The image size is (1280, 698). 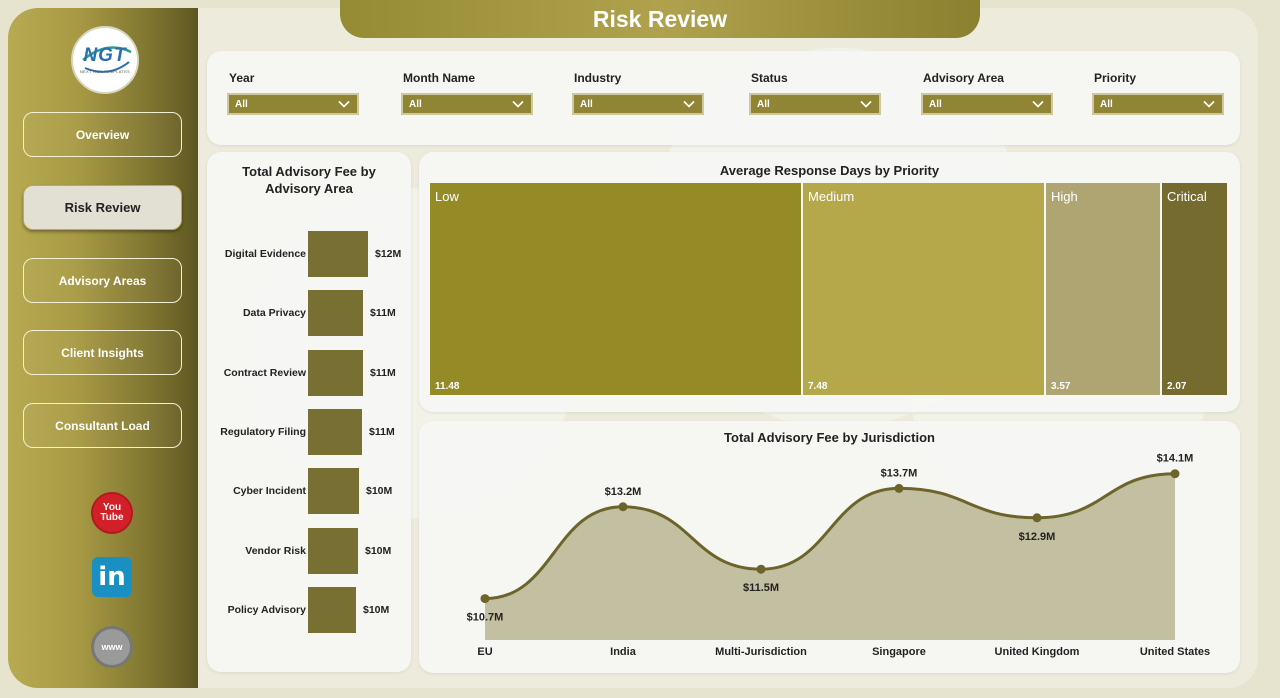 I want to click on area-fill, so click(x=830, y=556).